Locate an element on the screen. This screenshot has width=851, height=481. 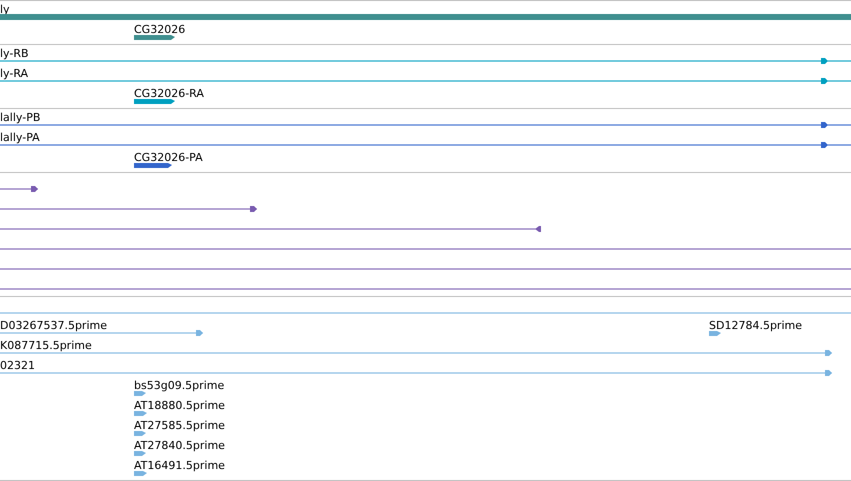
feature-label: K087715.5prime is located at coordinates (46, 346).